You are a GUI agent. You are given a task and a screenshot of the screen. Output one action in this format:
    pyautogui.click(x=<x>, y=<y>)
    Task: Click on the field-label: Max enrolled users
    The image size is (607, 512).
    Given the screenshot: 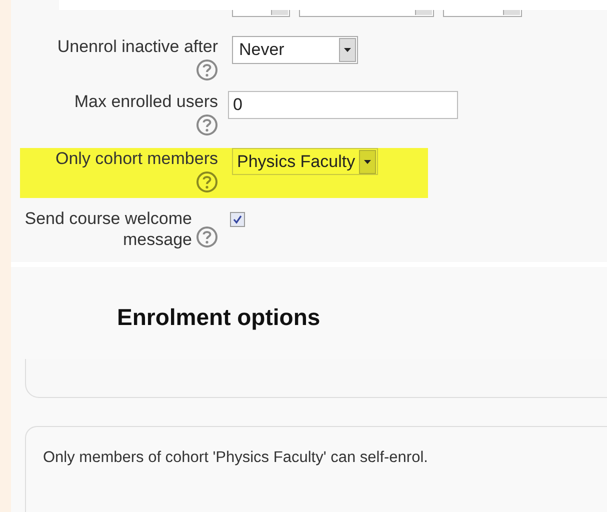 What is the action you would take?
    pyautogui.click(x=146, y=101)
    